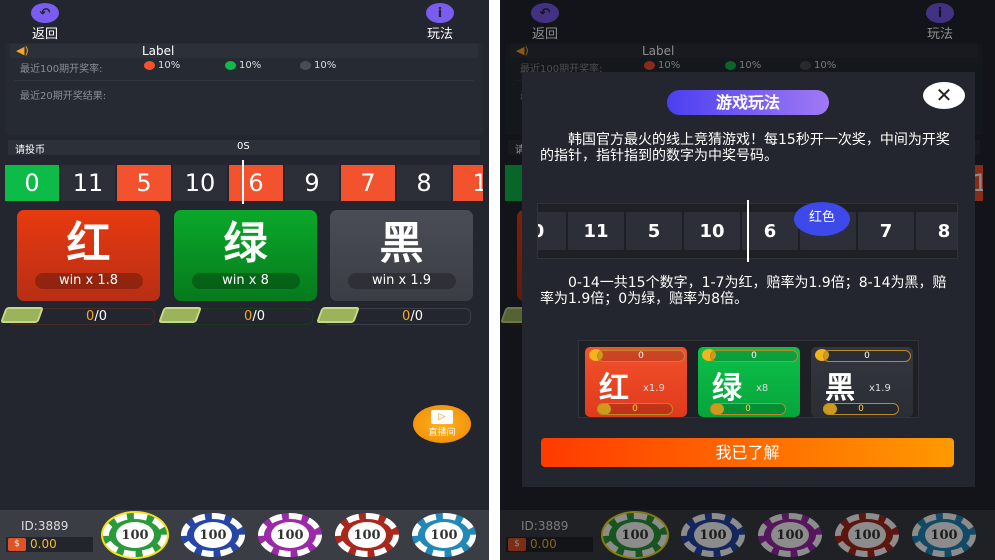  Describe the element at coordinates (235, 316) in the screenshot. I see `bet-amount-green: 0/0` at that location.